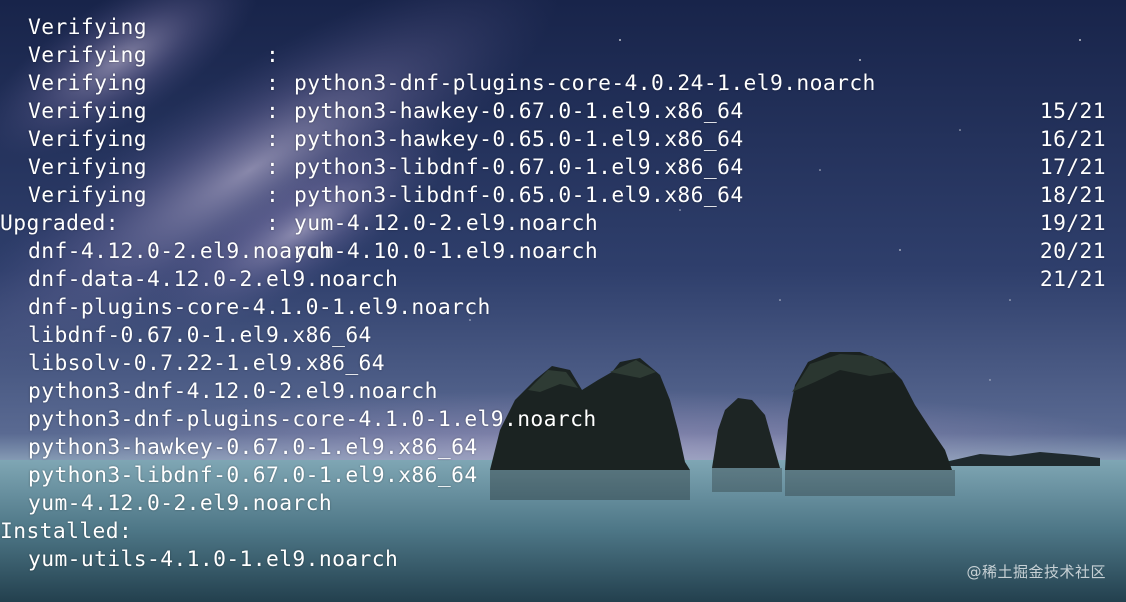 The width and height of the screenshot is (1126, 602). Describe the element at coordinates (1036, 572) in the screenshot. I see `watermark: @稀土掘金技术社区` at that location.